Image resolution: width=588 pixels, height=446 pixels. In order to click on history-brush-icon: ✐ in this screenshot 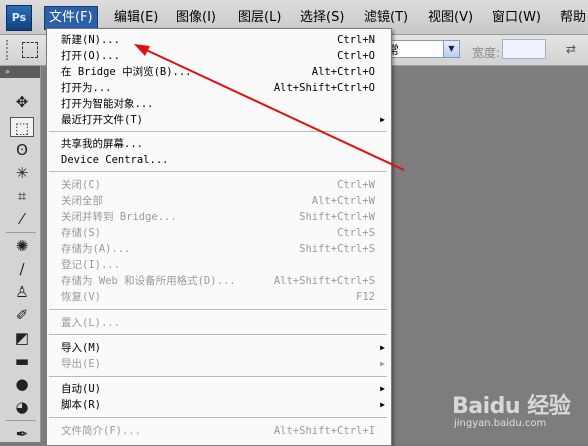, I will do `click(22, 315)`.